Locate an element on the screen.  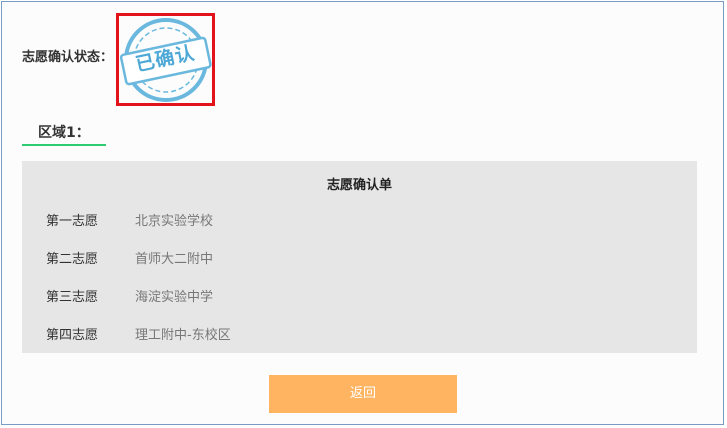
choice-row-2: 第二志愿 首师大二附中 is located at coordinates (359, 258).